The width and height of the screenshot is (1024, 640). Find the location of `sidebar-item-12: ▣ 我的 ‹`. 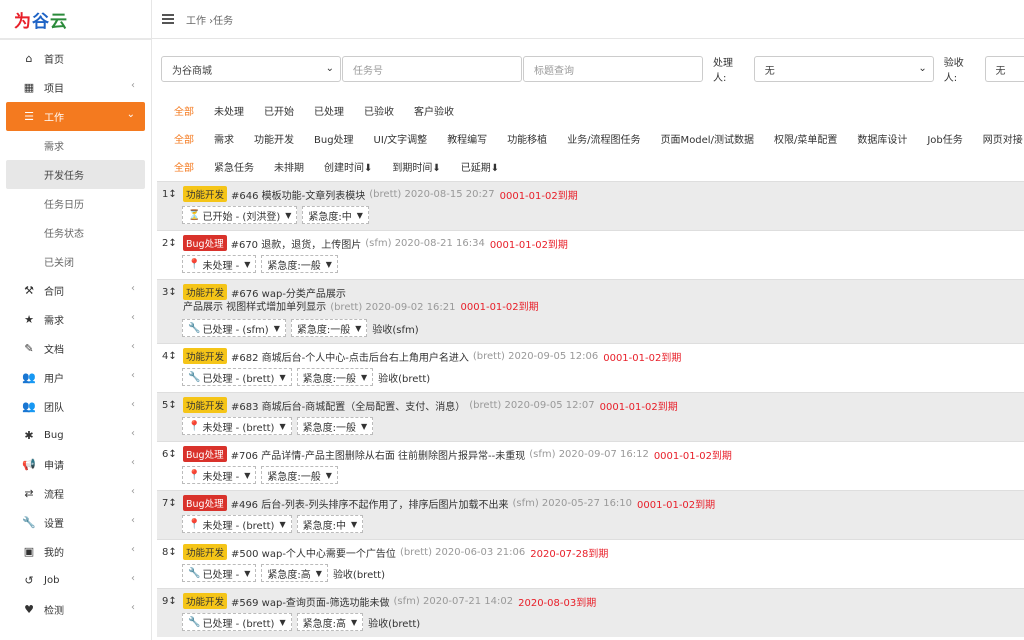

sidebar-item-12: ▣ 我的 ‹ is located at coordinates (75, 551).